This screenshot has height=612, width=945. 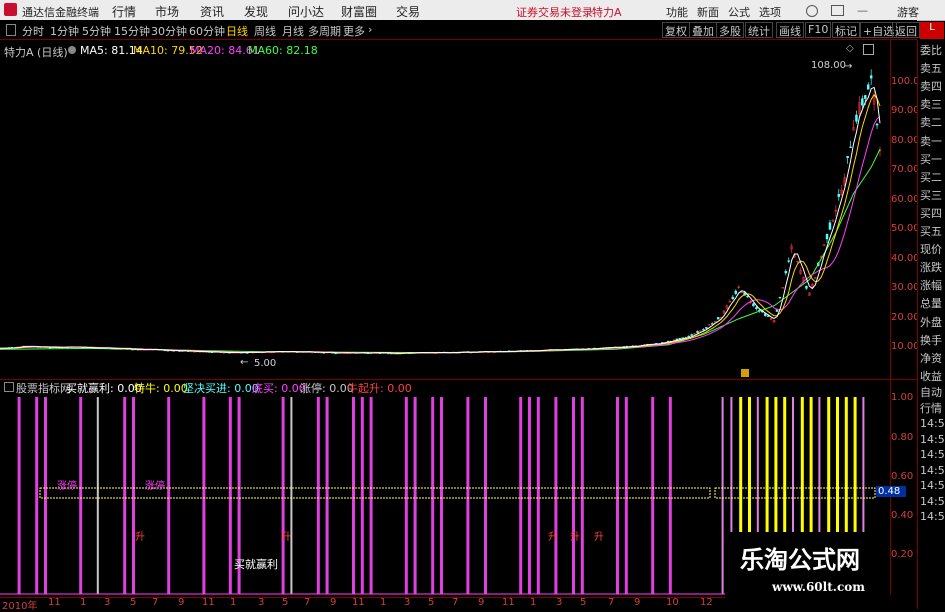 I want to click on x-tick: 1, so click(x=383, y=602).